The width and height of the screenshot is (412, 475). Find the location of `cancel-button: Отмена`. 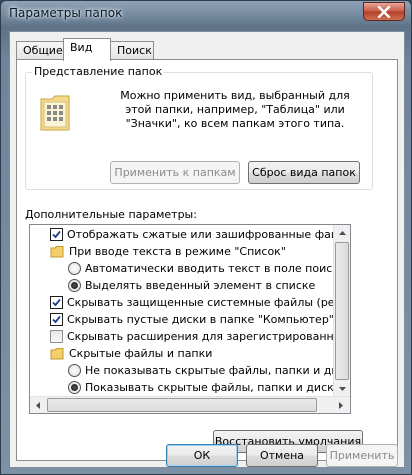

cancel-button: Отмена is located at coordinates (282, 455).